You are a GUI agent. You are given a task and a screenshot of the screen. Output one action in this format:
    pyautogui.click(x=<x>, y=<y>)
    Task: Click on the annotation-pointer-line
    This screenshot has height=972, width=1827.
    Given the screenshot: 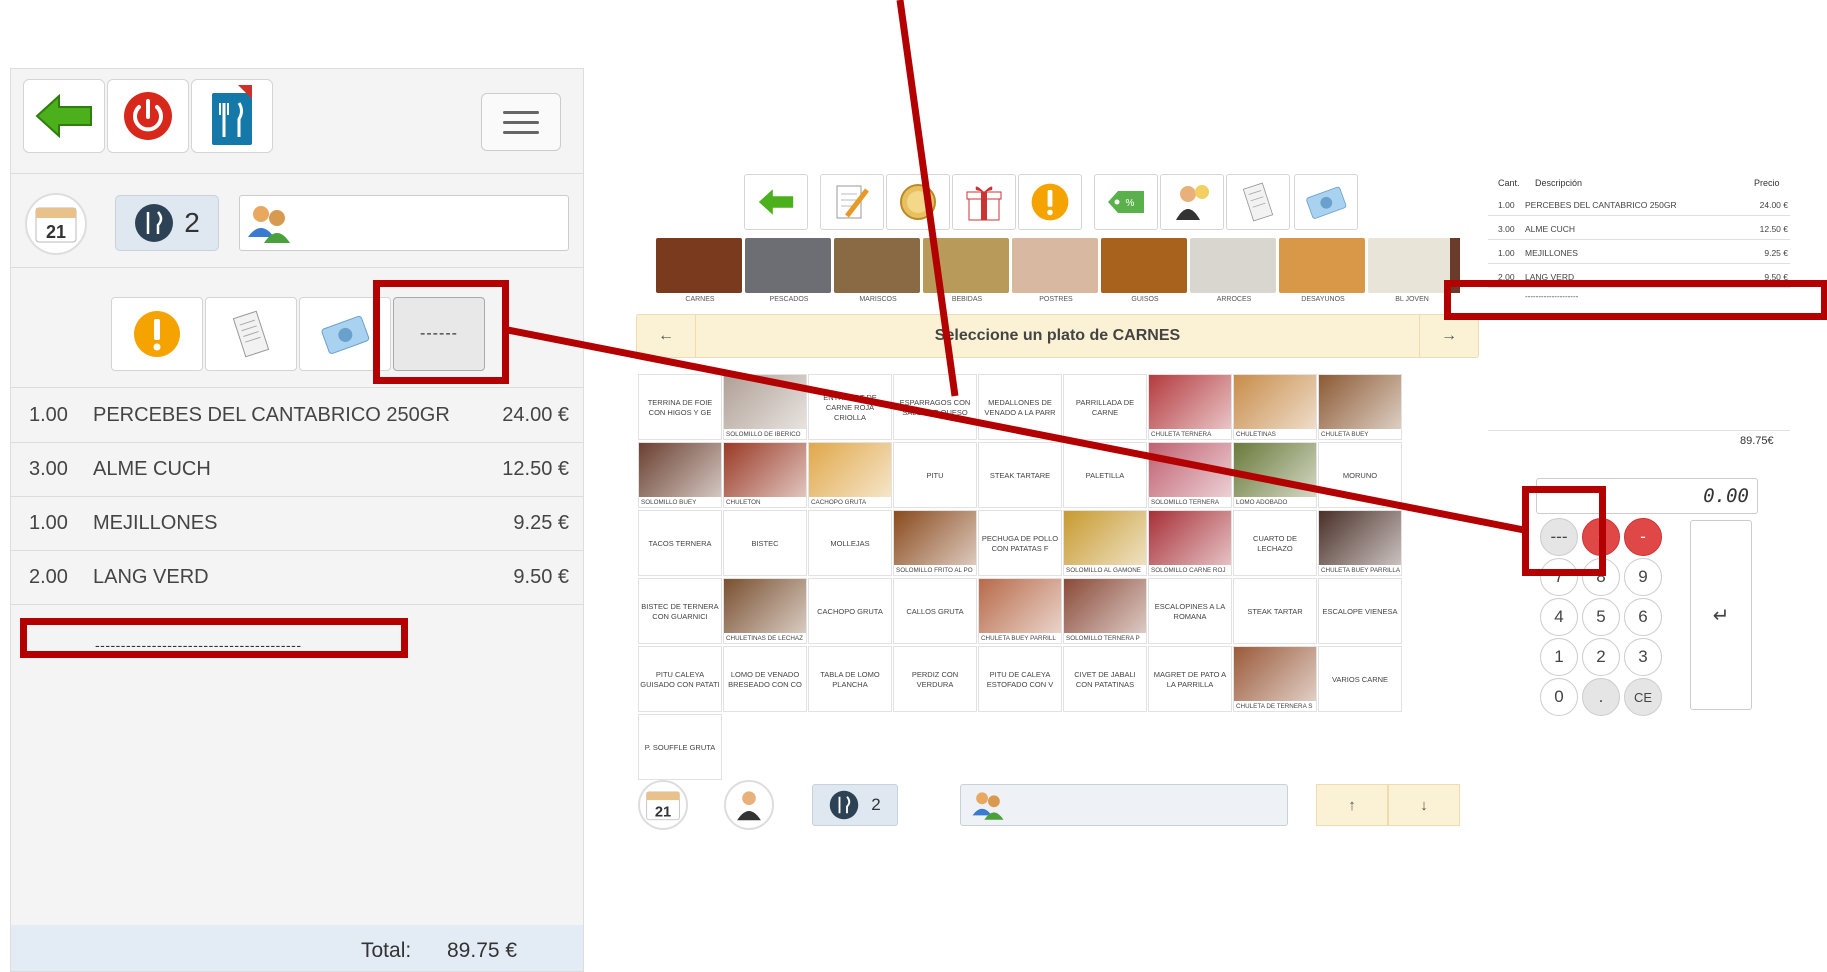 What is the action you would take?
    pyautogui.click(x=927, y=198)
    